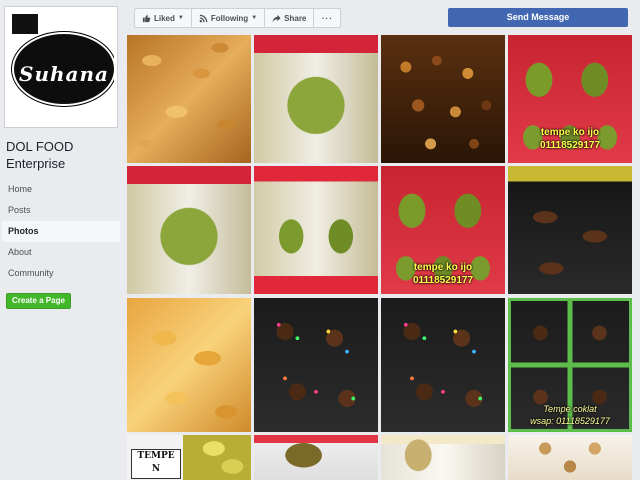 This screenshot has height=480, width=640. I want to click on rss-icon, so click(203, 18).